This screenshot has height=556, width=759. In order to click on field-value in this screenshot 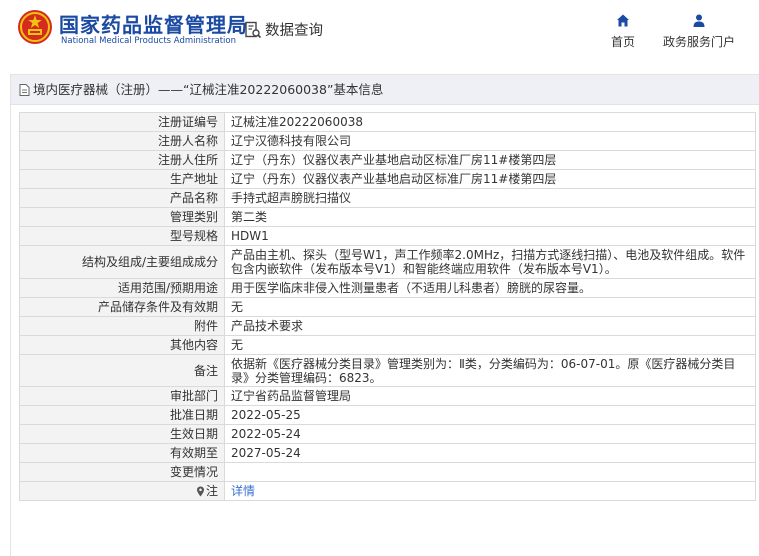, I will do `click(490, 472)`.